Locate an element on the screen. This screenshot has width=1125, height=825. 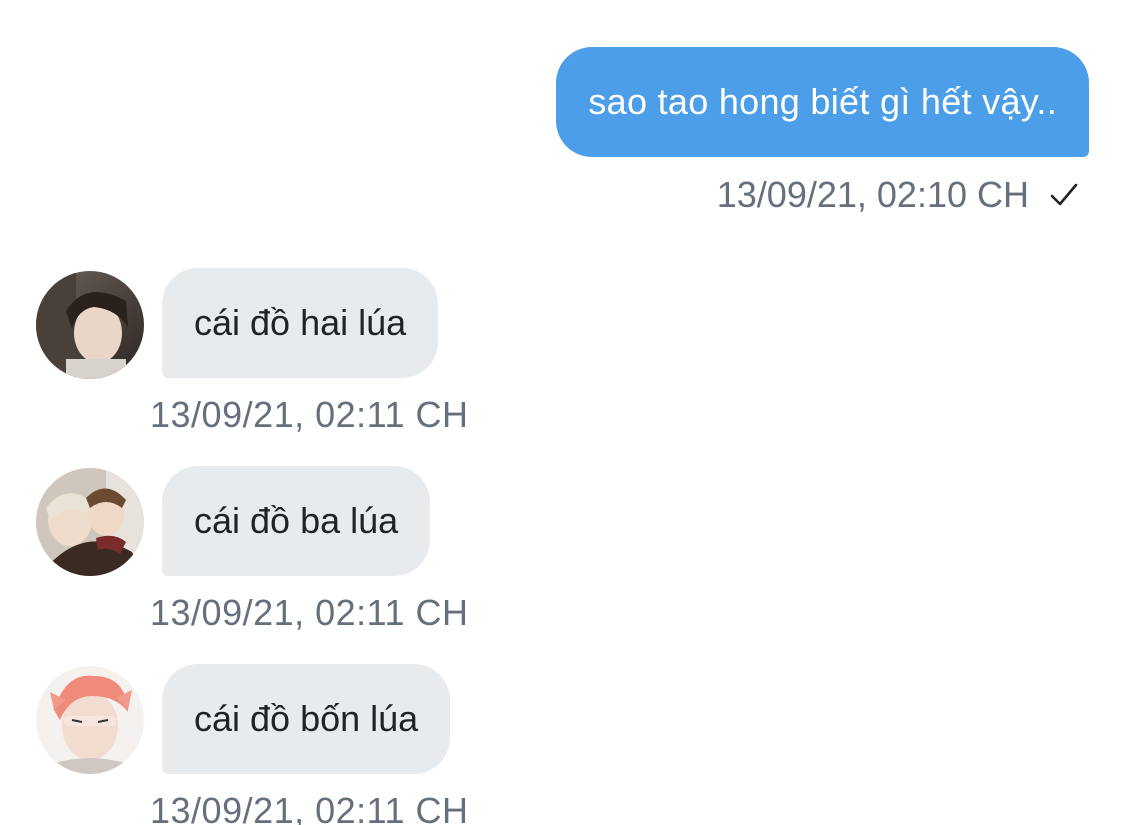
incoming-message-bubble: cái đồ ba lúa is located at coordinates (296, 521).